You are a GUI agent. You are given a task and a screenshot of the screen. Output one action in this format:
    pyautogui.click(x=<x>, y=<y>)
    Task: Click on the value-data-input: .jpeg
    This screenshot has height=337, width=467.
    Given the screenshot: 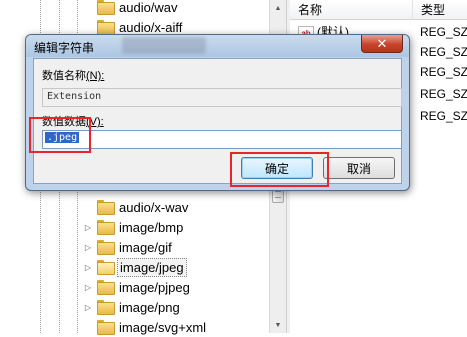 What is the action you would take?
    pyautogui.click(x=222, y=139)
    